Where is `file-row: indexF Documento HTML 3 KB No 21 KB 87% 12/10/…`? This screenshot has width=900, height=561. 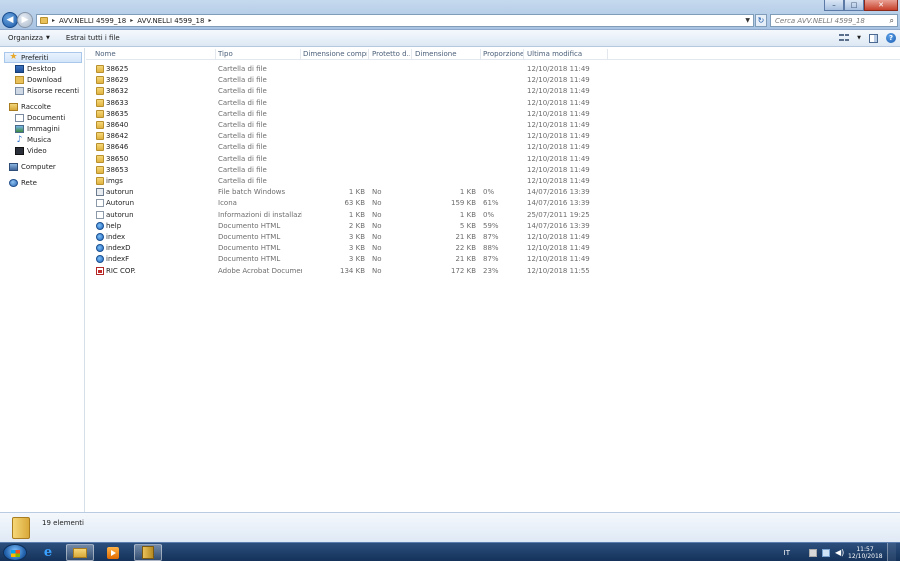
file-row: indexF Documento HTML 3 KB No 21 KB 87% 12/10/… is located at coordinates (386, 259).